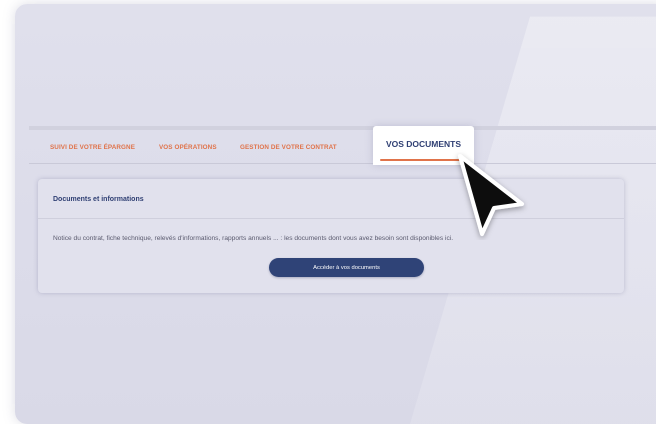 The height and width of the screenshot is (424, 656). Describe the element at coordinates (188, 146) in the screenshot. I see `tab-operations: VOS OPÉRATIONS` at that location.